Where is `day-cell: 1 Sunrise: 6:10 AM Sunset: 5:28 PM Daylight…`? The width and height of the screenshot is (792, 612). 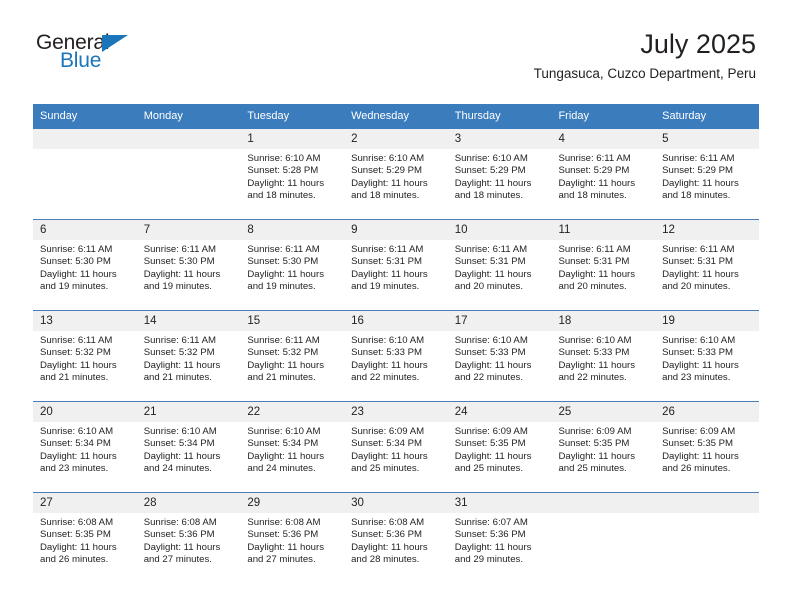 day-cell: 1 Sunrise: 6:10 AM Sunset: 5:28 PM Daylight… is located at coordinates (292, 174).